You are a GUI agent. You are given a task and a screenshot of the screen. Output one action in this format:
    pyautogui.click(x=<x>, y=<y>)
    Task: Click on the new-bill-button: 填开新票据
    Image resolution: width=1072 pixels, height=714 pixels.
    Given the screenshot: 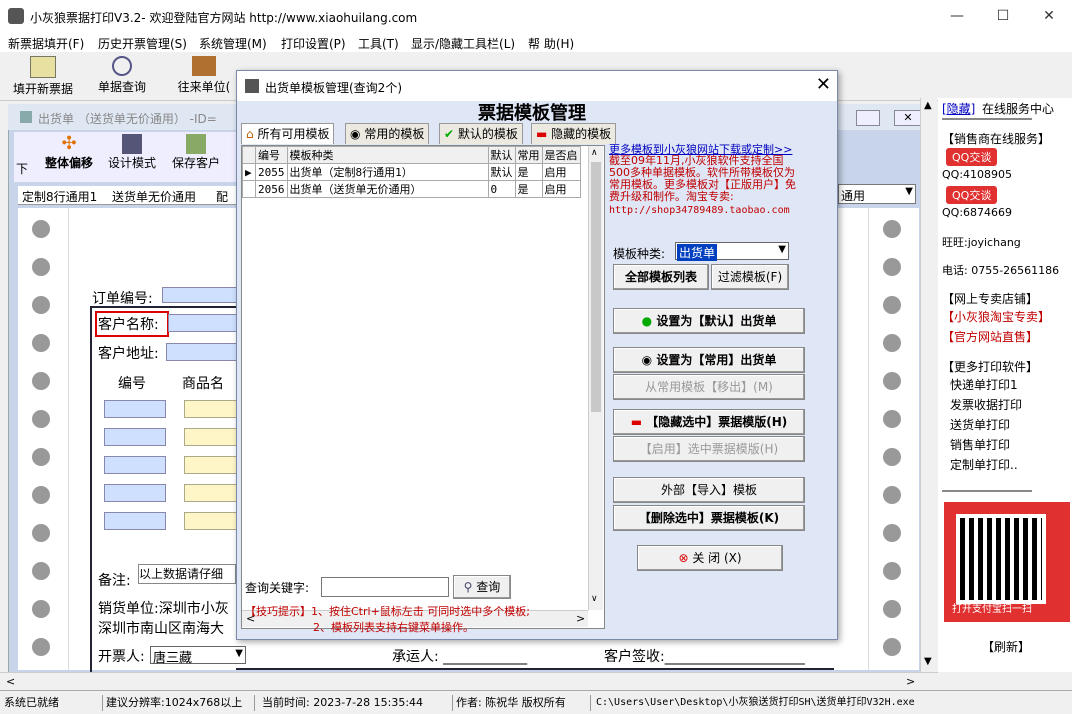 What is the action you would take?
    pyautogui.click(x=43, y=76)
    